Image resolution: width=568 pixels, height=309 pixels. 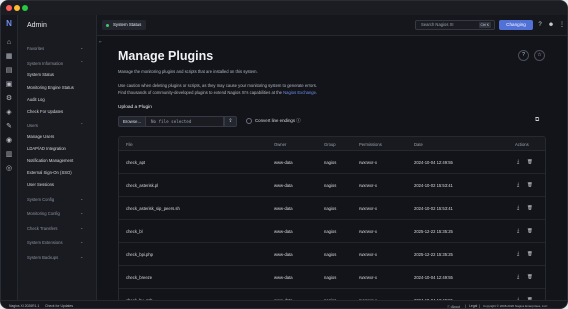 What do you see at coordinates (46, 148) in the screenshot?
I see `sidebar-item-ldap-ad: LDAP/AD Integration` at bounding box center [46, 148].